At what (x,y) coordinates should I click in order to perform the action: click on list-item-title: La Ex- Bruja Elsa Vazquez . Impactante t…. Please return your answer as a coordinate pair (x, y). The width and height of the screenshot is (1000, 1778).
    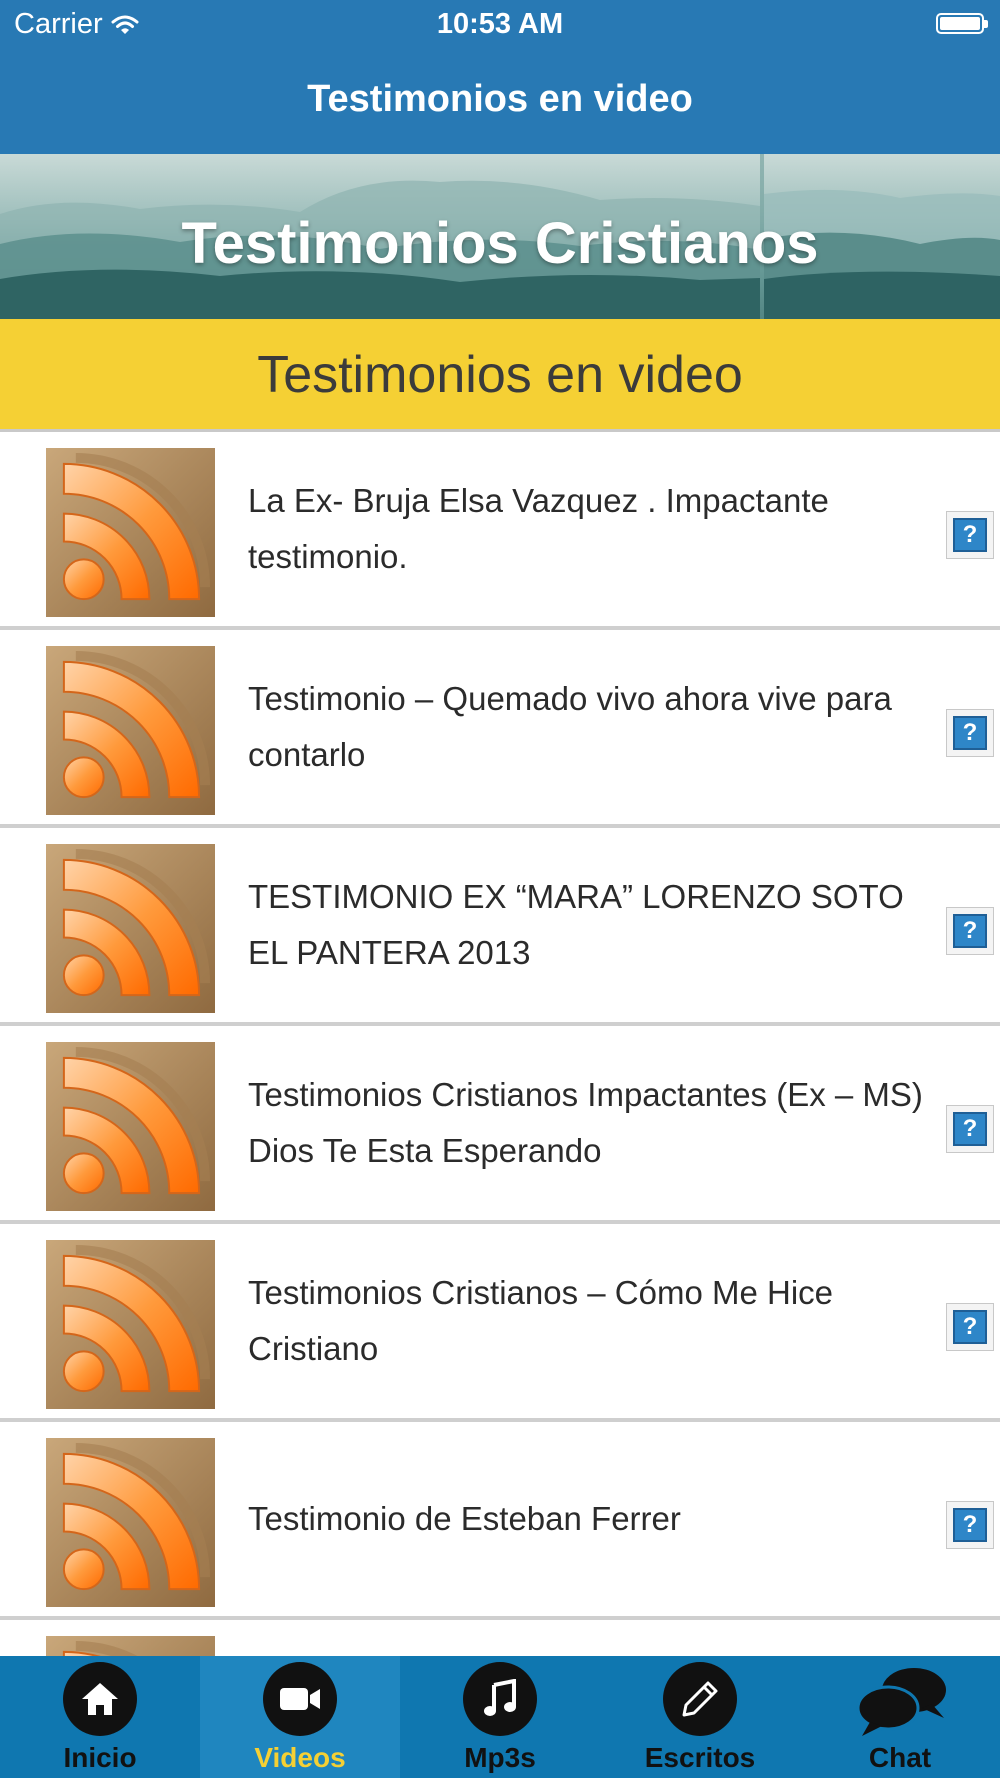
    Looking at the image, I should click on (538, 528).